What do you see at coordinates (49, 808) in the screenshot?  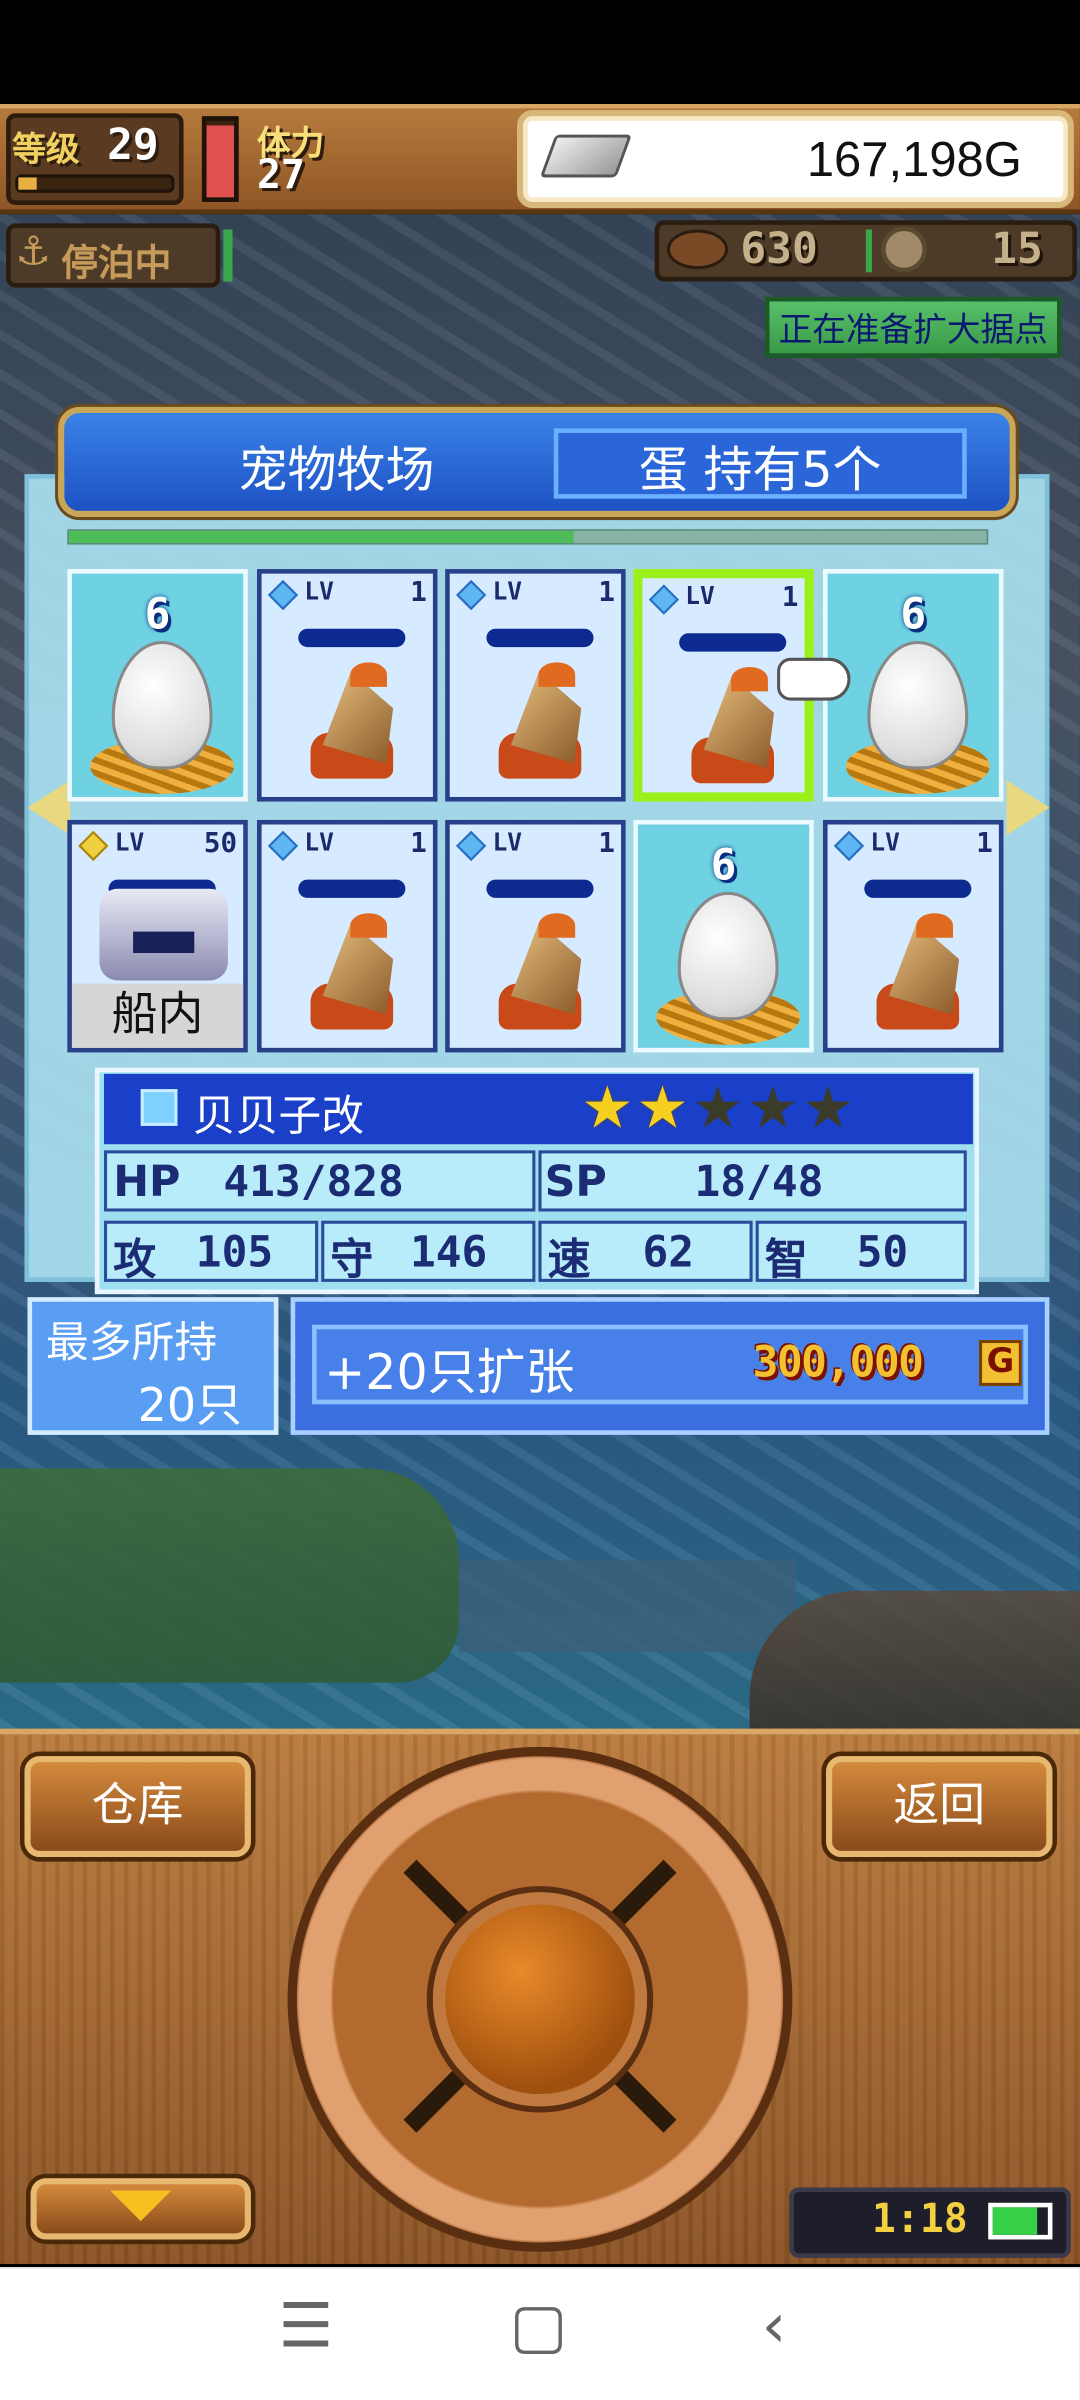 I see `page-left-arrow` at bounding box center [49, 808].